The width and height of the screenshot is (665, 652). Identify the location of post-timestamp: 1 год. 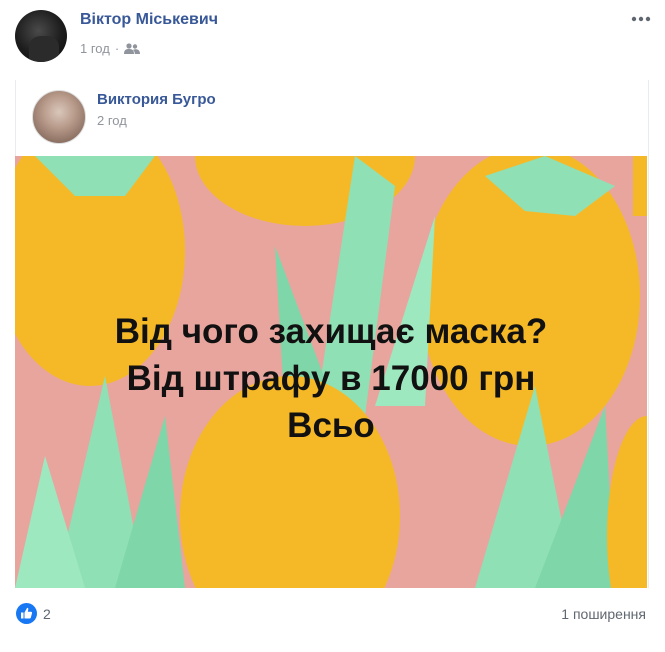
(95, 48).